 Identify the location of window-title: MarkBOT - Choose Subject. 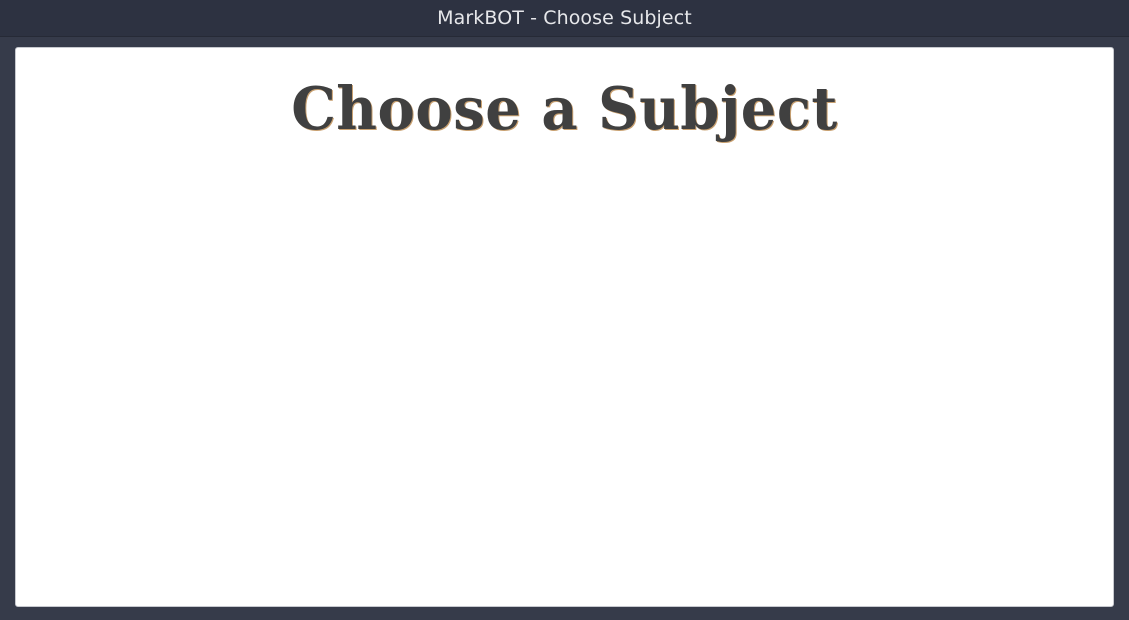
(564, 18).